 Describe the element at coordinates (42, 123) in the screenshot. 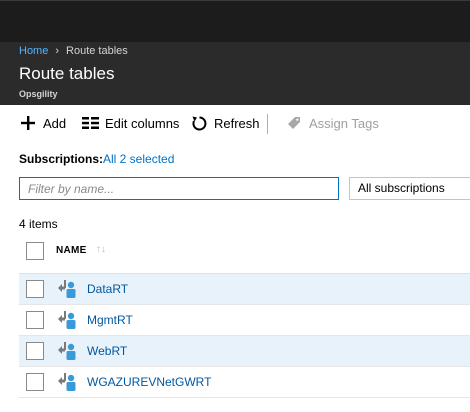

I see `add-button: Add` at that location.